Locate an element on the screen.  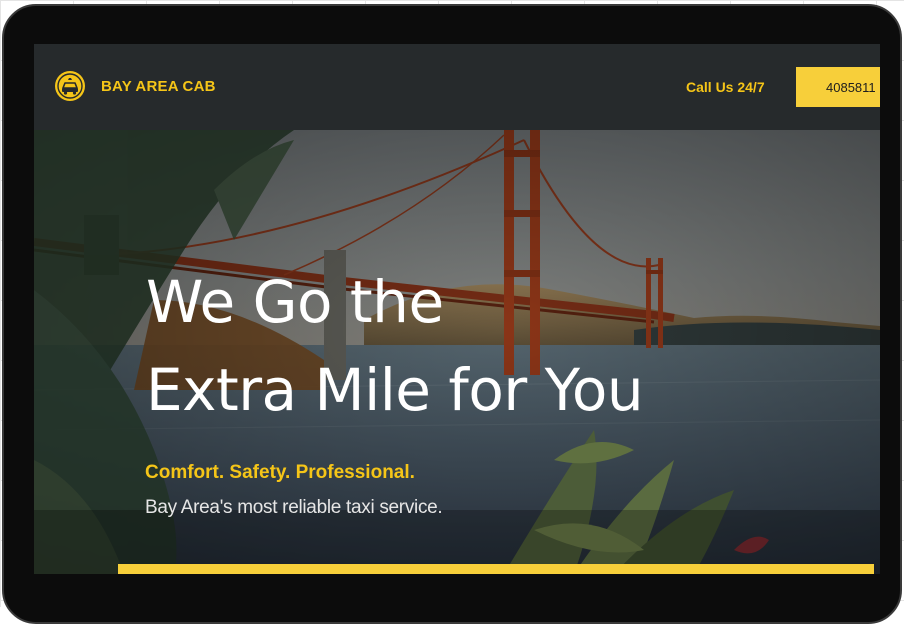
call-us-label: Call Us 24/7 is located at coordinates (725, 87).